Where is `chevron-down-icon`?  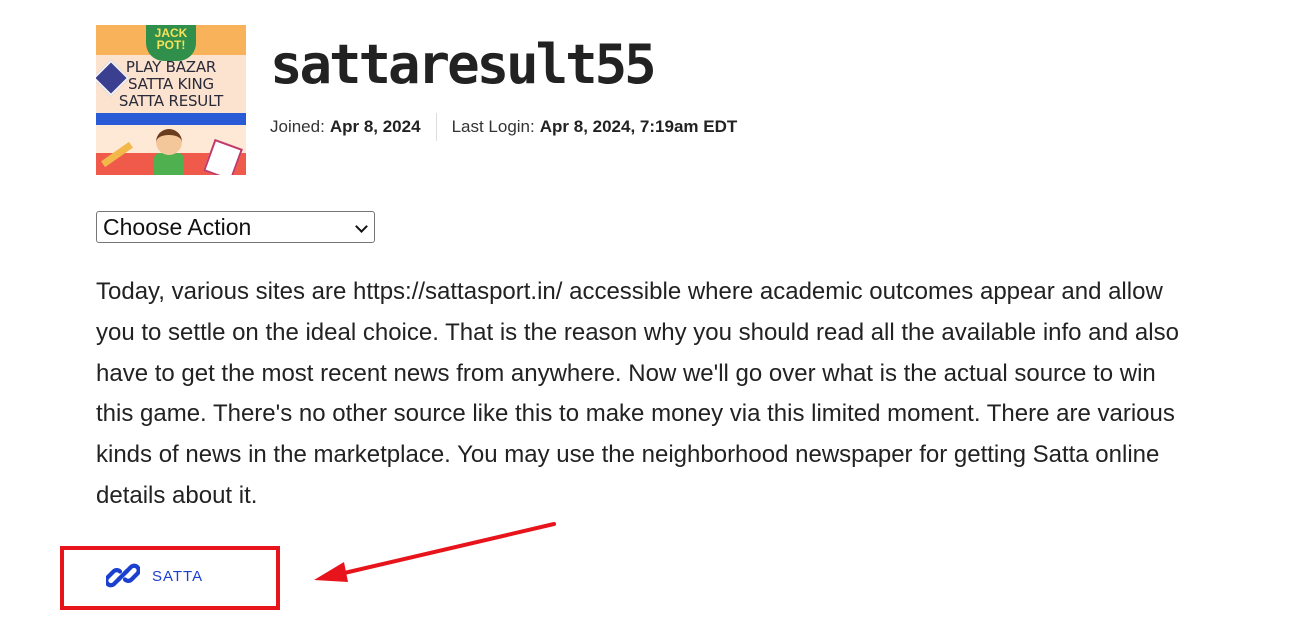 chevron-down-icon is located at coordinates (361, 226).